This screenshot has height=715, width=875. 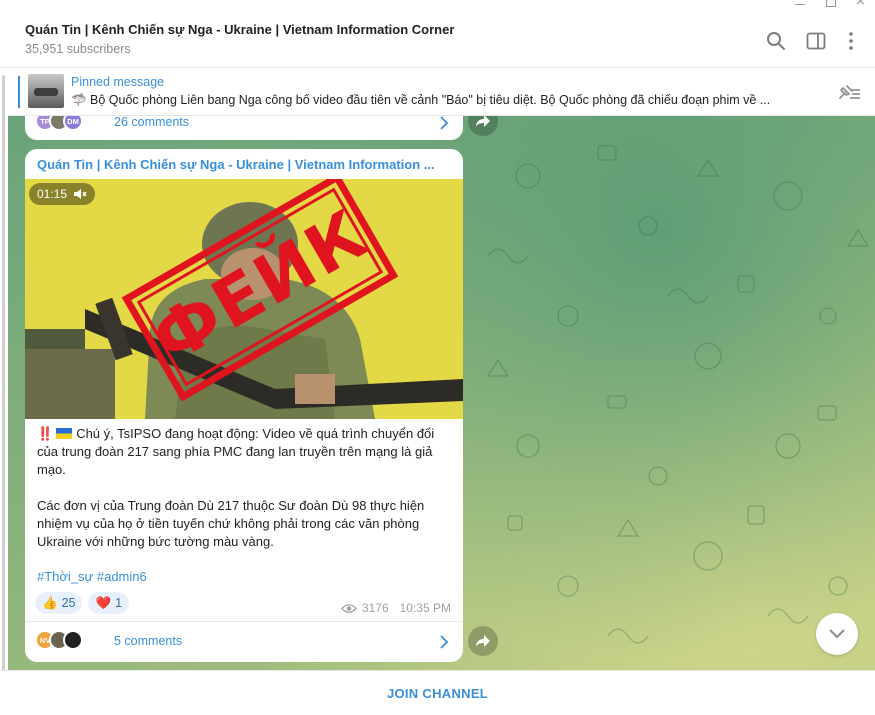 I want to click on video-duration-badge: 01:15, so click(x=62, y=194).